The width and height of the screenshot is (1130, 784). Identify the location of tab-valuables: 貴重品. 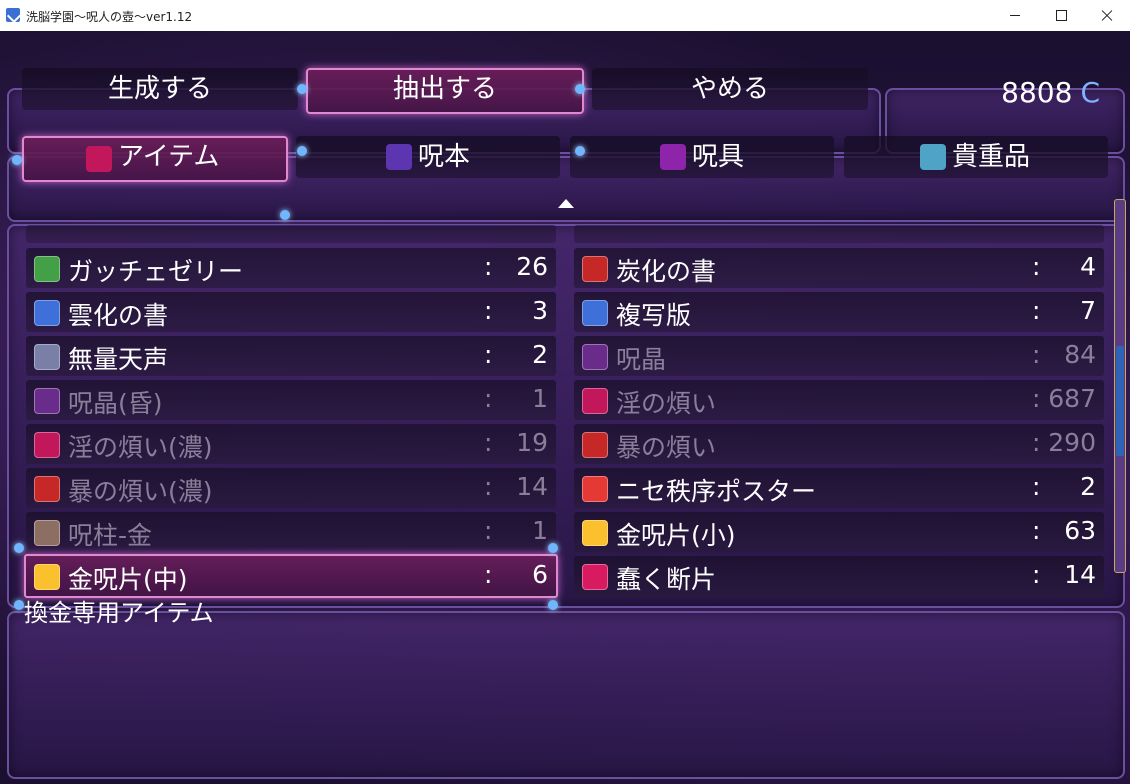
(976, 157).